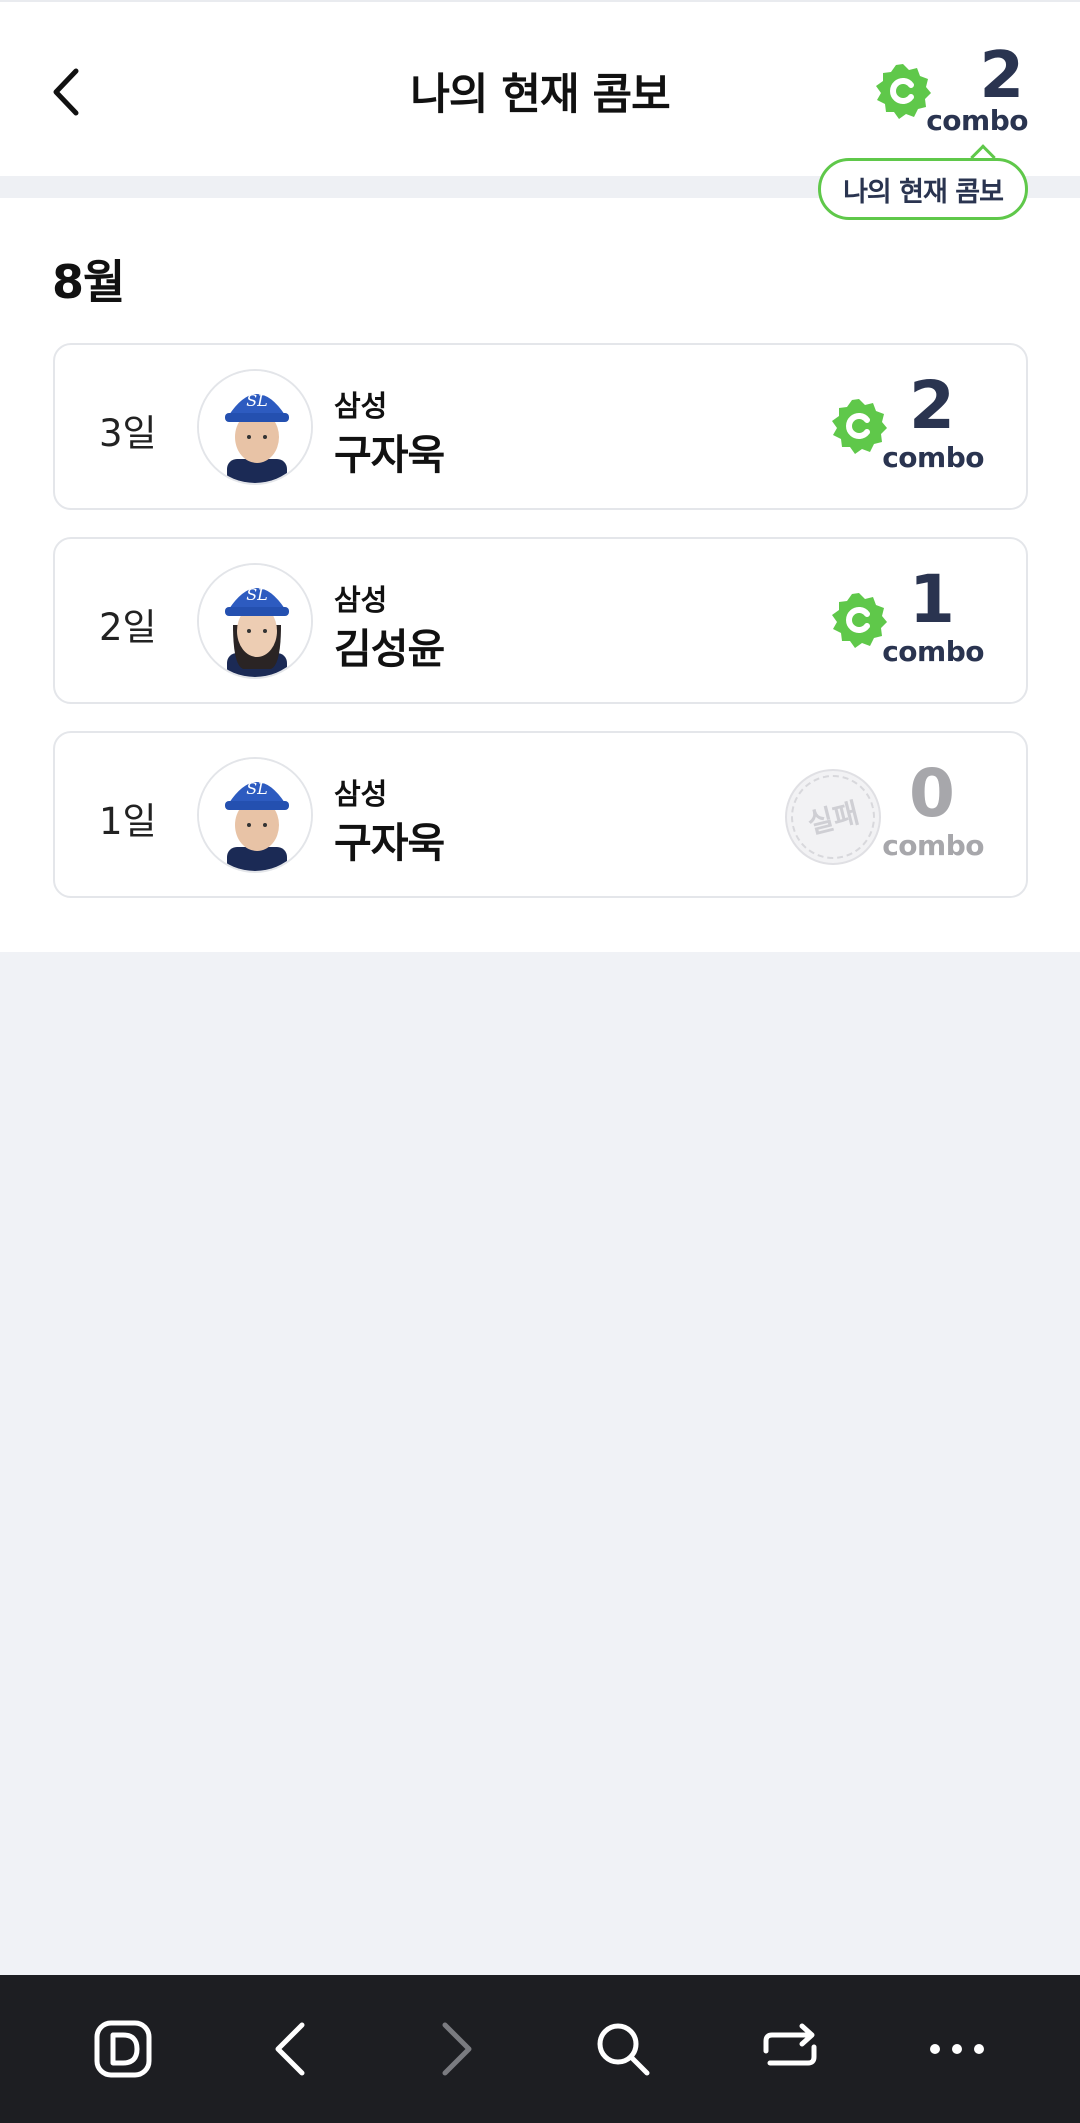  I want to click on combo-entry-card: 3일 SL 삼성 구자욱 2 combo, so click(540, 426).